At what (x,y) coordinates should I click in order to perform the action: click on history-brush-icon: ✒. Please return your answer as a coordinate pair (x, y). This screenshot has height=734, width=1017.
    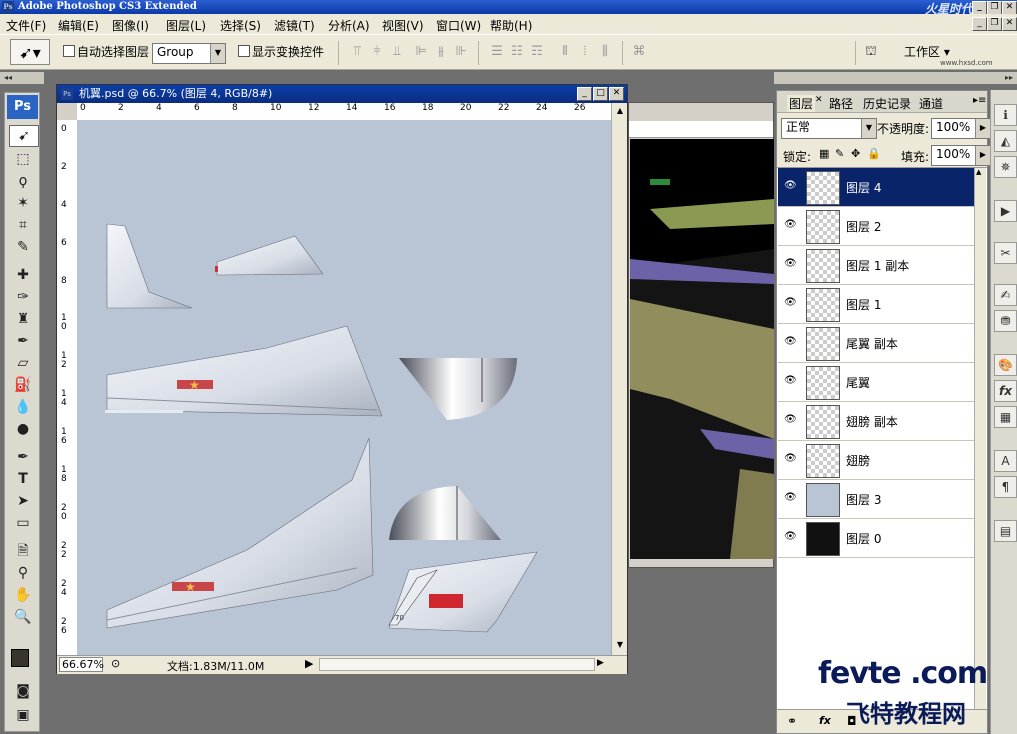
    Looking at the image, I should click on (23, 341).